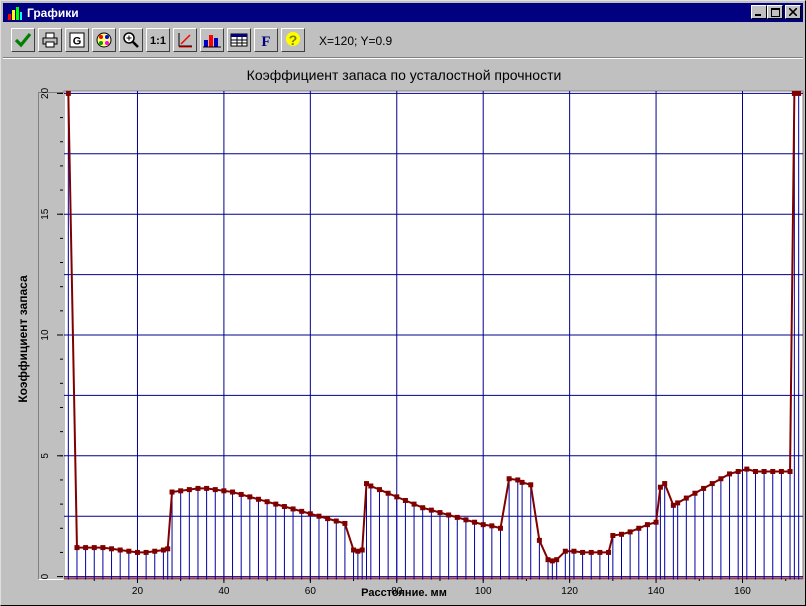 This screenshot has height=606, width=806. I want to click on x-tick-label: 40, so click(224, 591).